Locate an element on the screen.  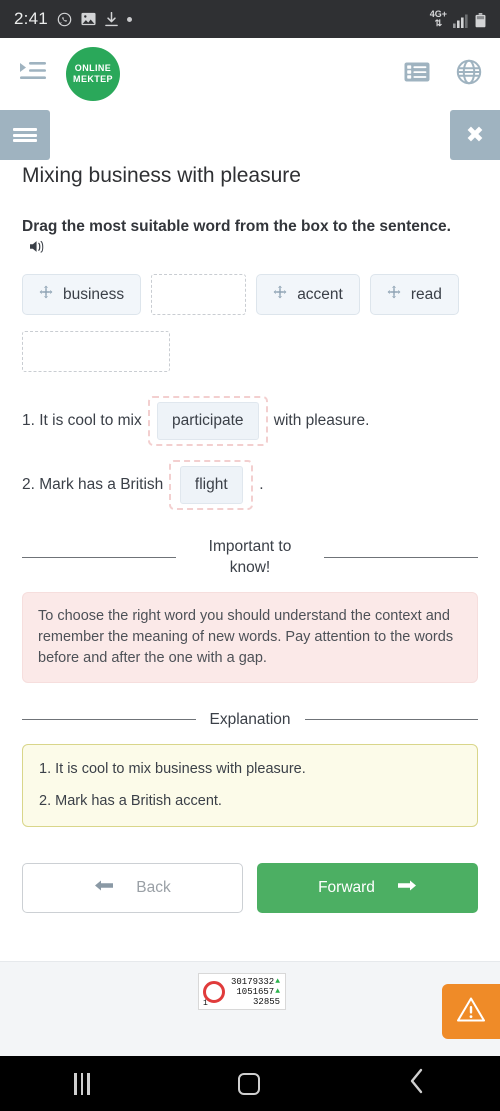
draggable-word-accent: accent is located at coordinates (308, 294).